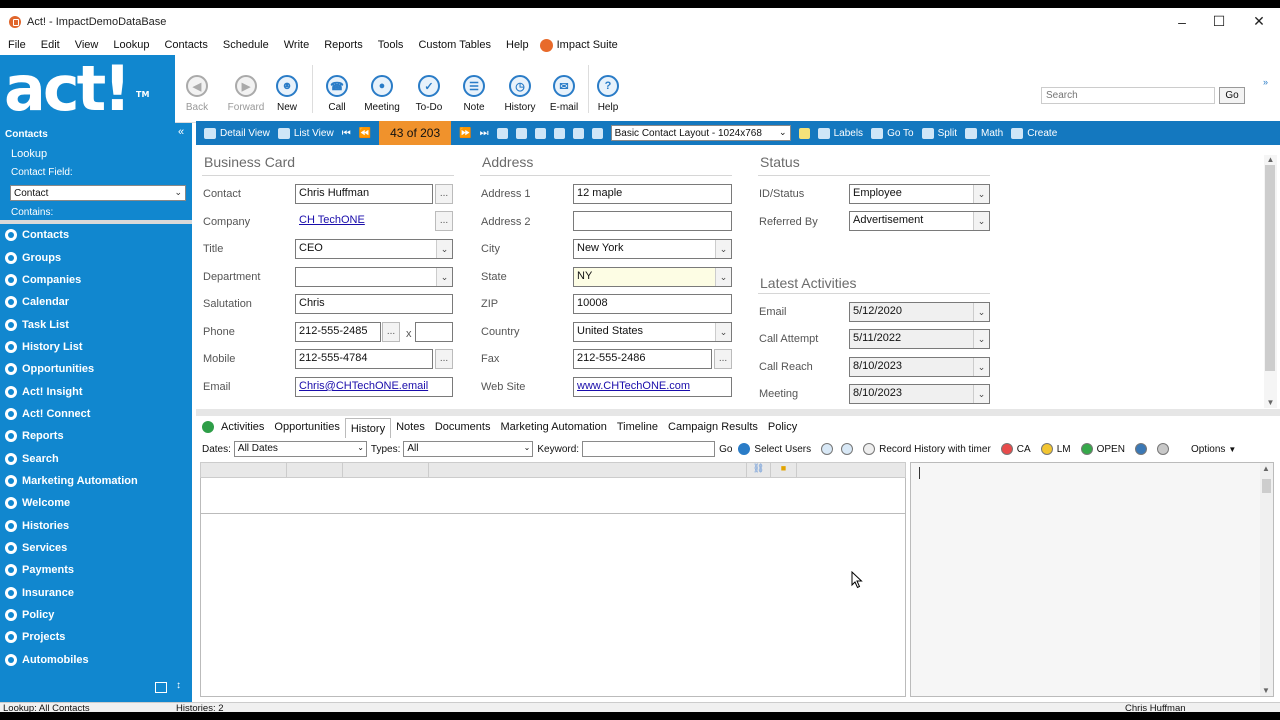 Image resolution: width=1280 pixels, height=720 pixels. Describe the element at coordinates (374, 249) in the screenshot. I see `title-field: CEO ⌄` at that location.